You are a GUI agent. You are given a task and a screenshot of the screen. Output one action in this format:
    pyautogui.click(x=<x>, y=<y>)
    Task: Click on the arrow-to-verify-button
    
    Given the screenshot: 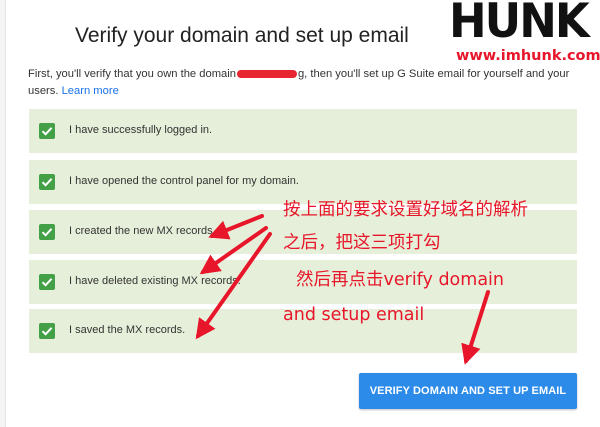 What is the action you would take?
    pyautogui.click(x=475, y=327)
    